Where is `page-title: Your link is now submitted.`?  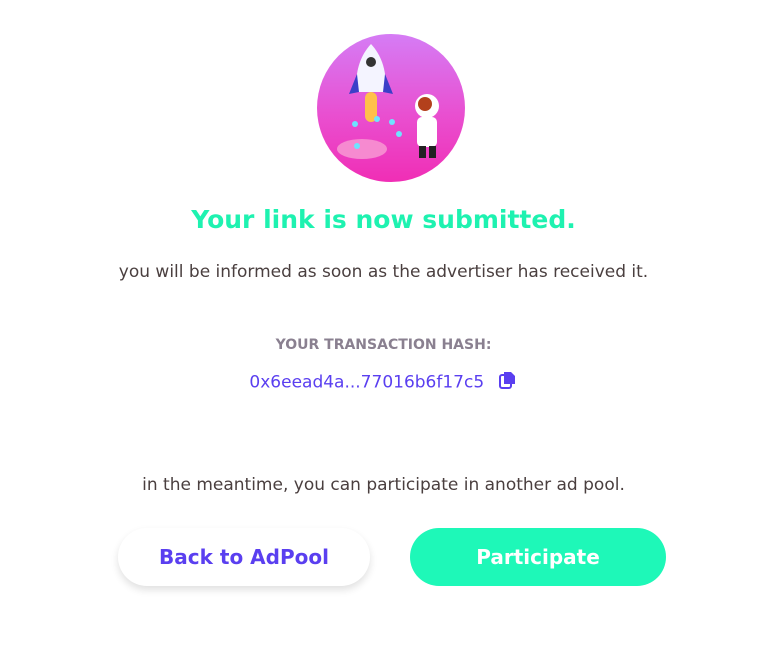
page-title: Your link is now submitted. is located at coordinates (383, 219).